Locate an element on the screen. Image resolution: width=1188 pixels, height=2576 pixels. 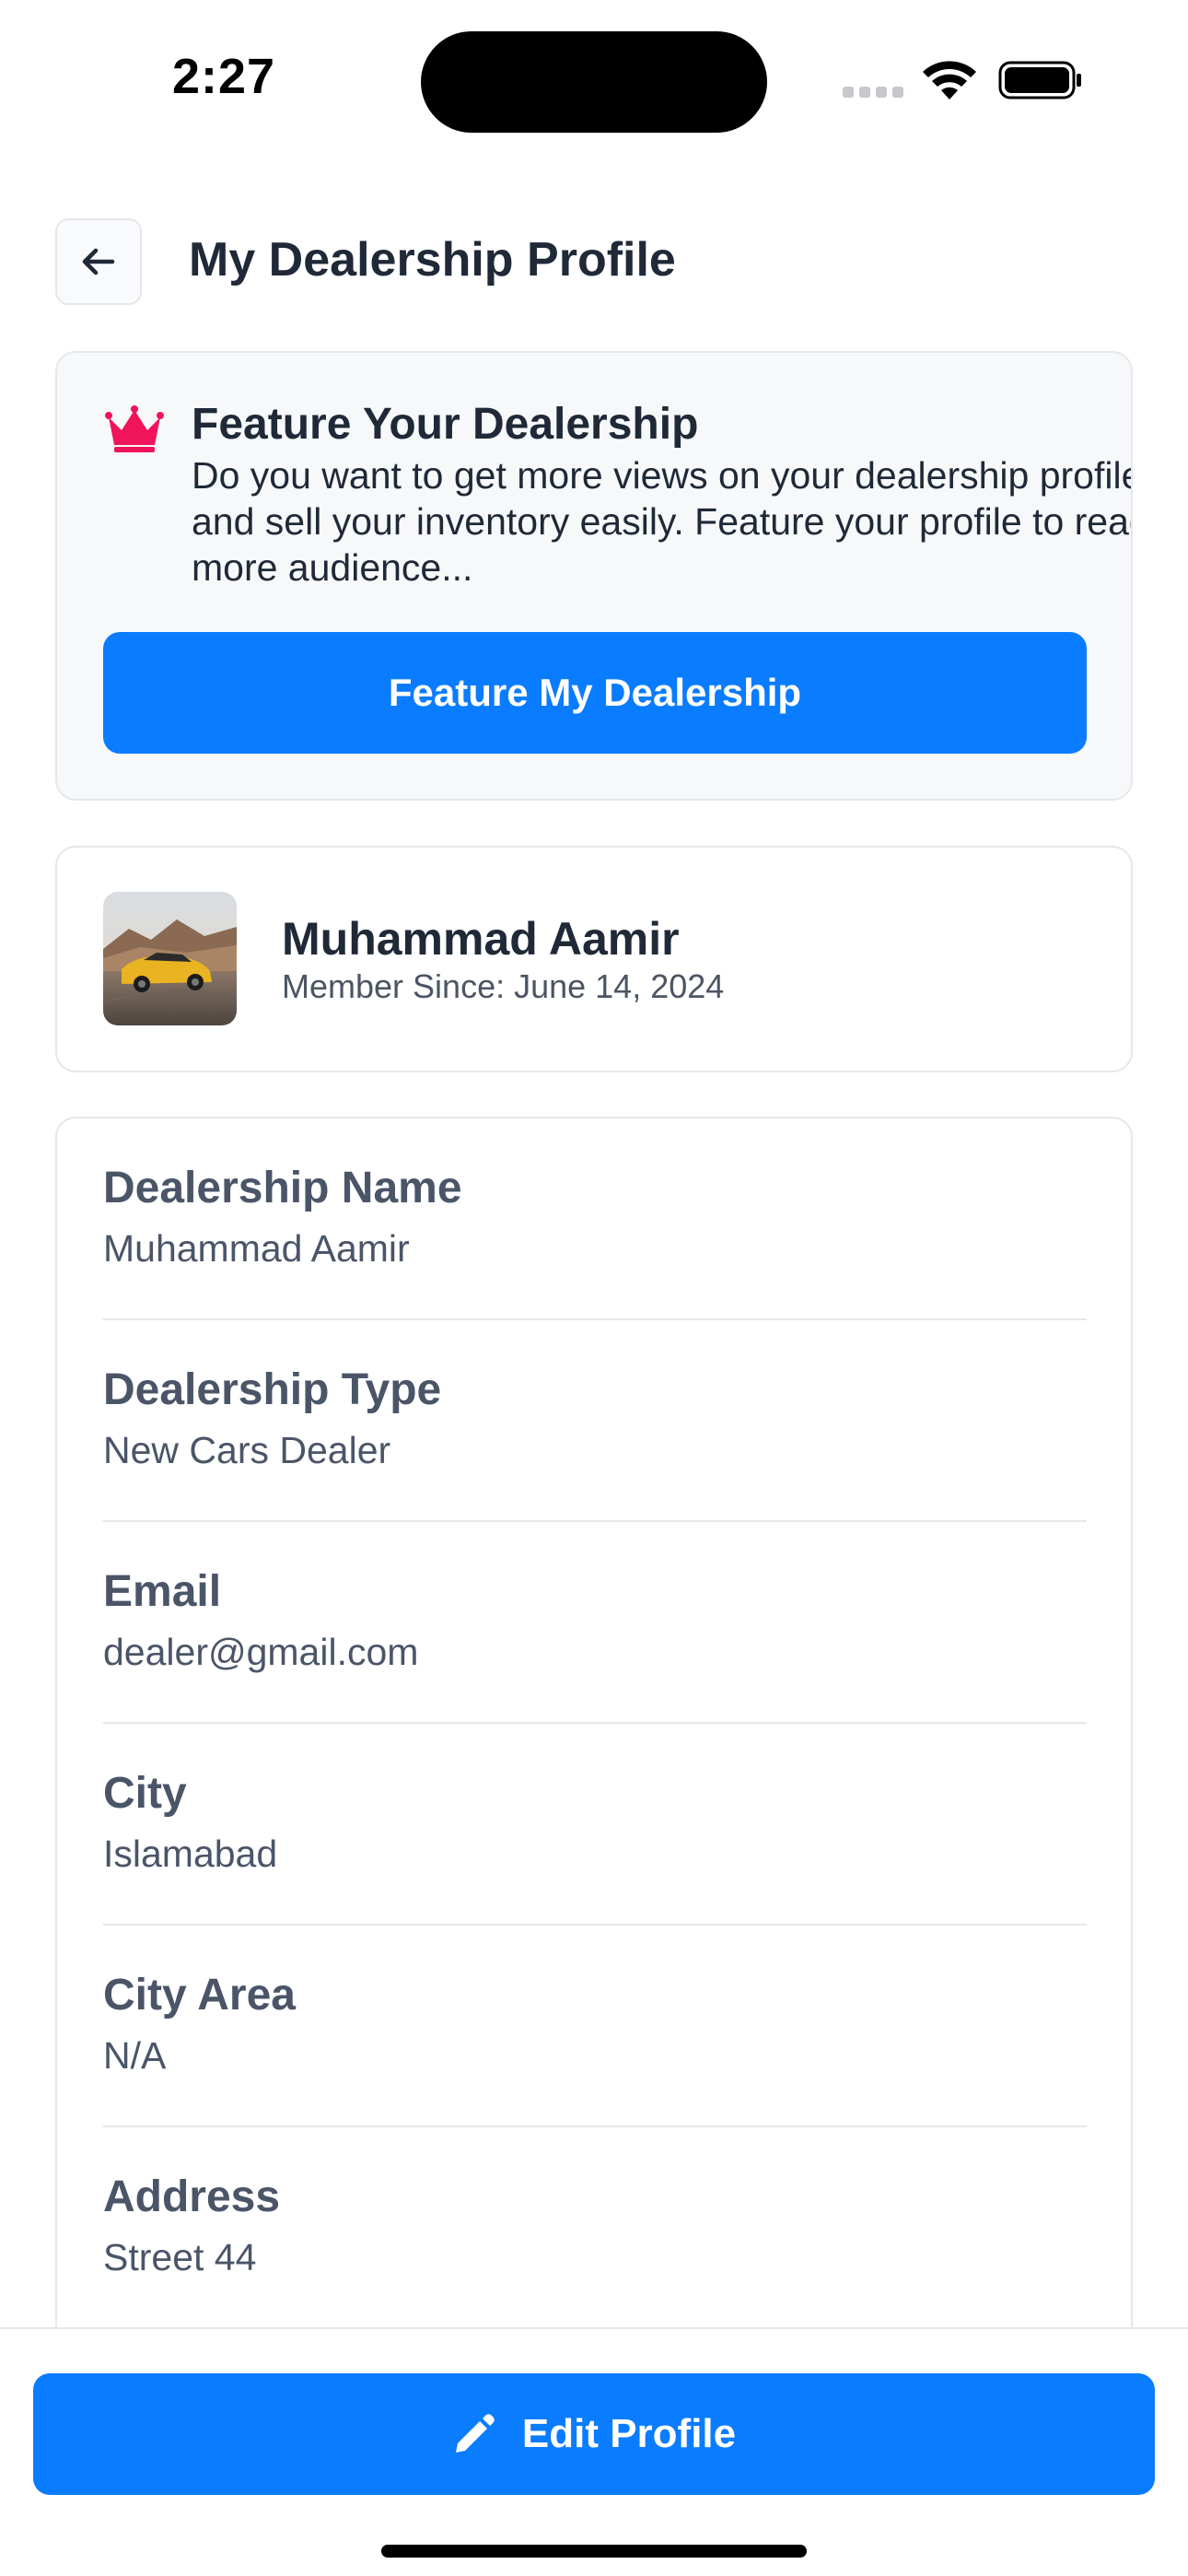
back-button is located at coordinates (98, 261).